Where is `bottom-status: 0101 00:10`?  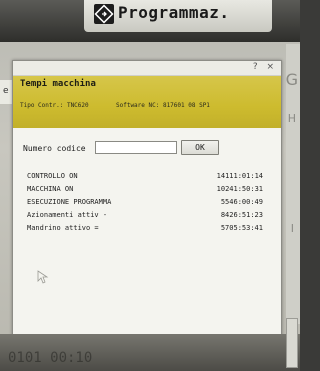 bottom-status: 0101 00:10 is located at coordinates (50, 358).